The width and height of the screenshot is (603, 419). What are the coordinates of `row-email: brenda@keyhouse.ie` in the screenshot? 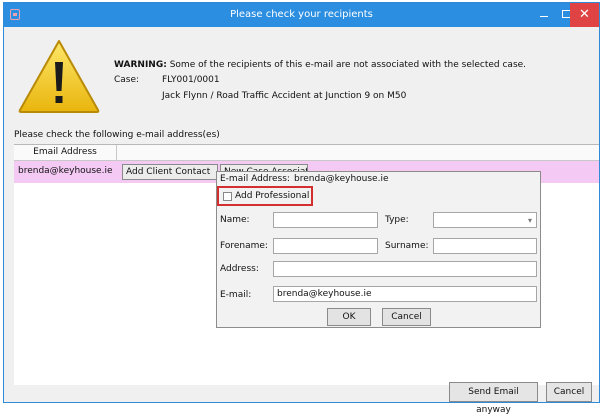 It's located at (65, 171).